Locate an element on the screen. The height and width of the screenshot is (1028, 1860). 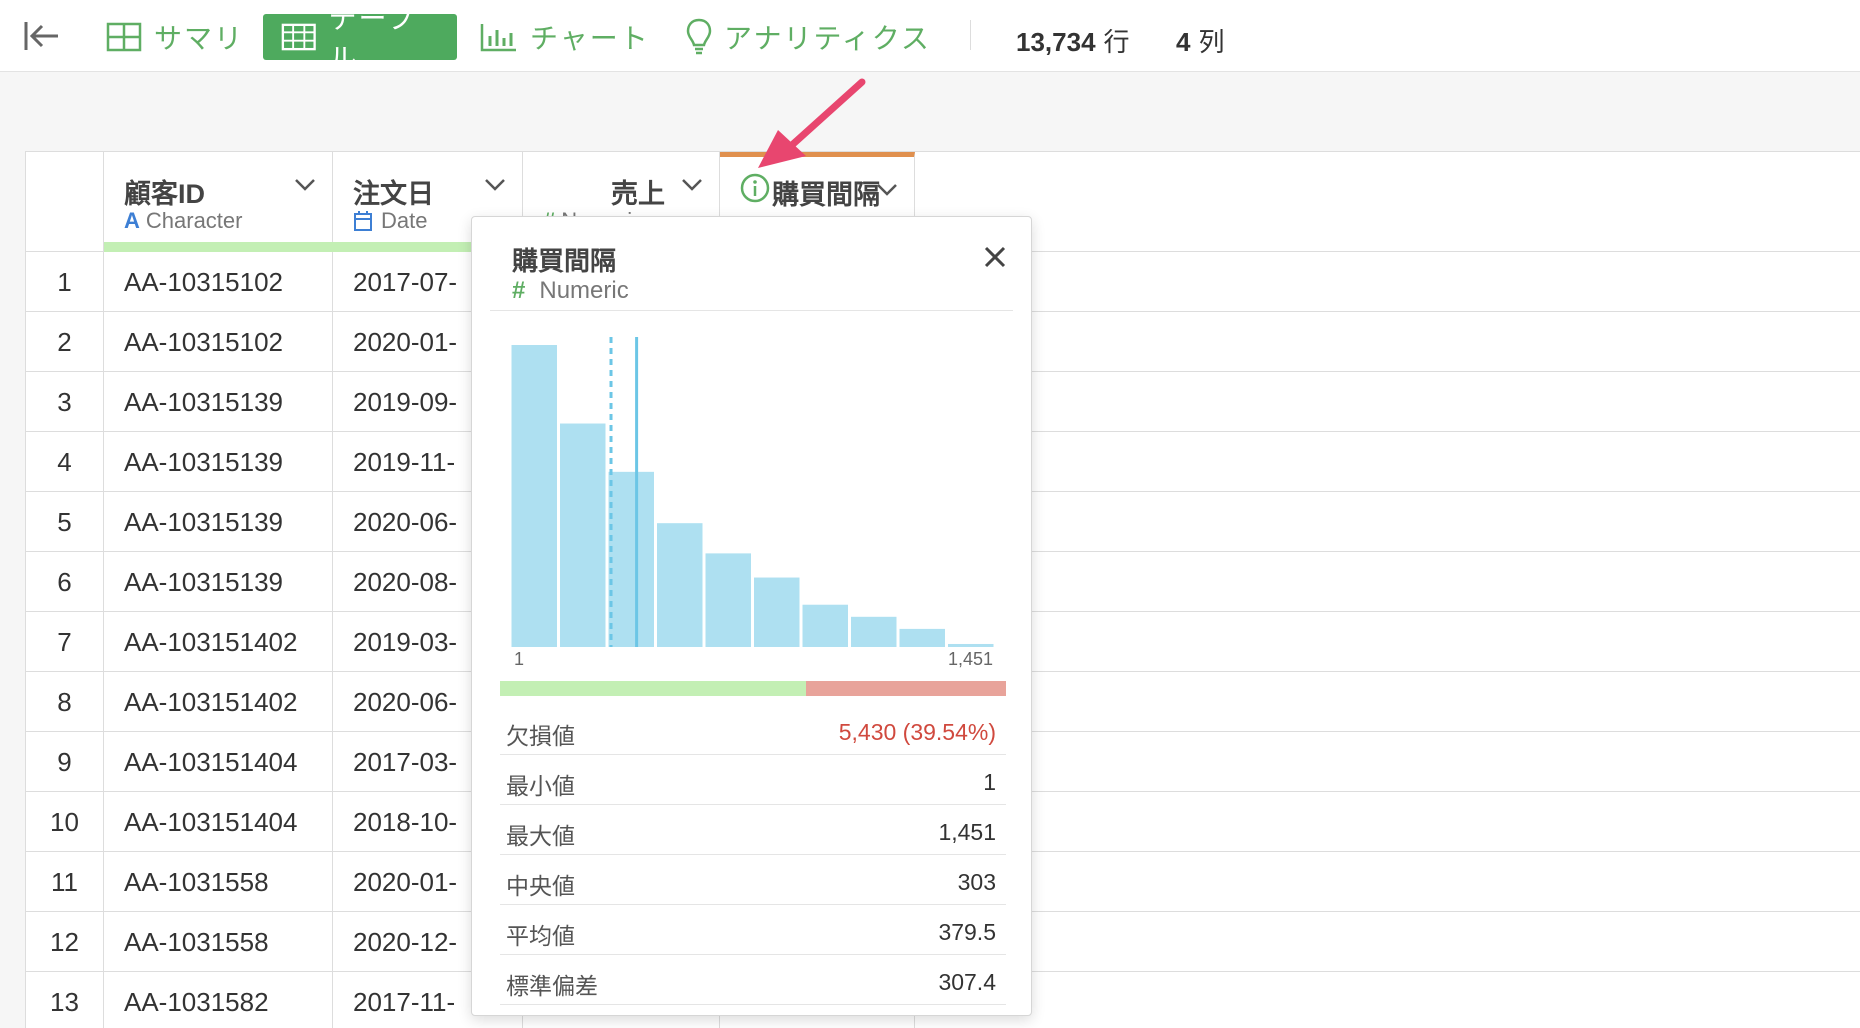
character-type-icon: A is located at coordinates (132, 220).